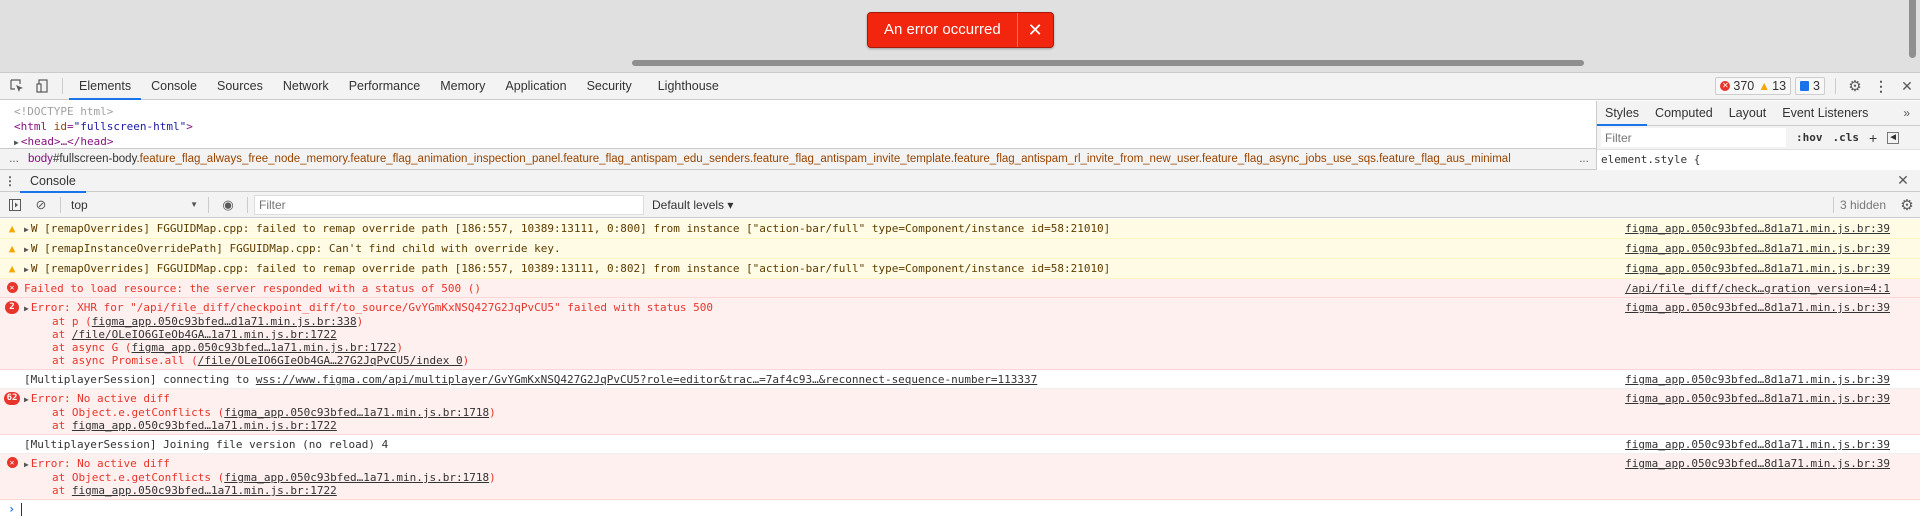 The image size is (1920, 527). I want to click on show-sidebar-button, so click(15, 205).